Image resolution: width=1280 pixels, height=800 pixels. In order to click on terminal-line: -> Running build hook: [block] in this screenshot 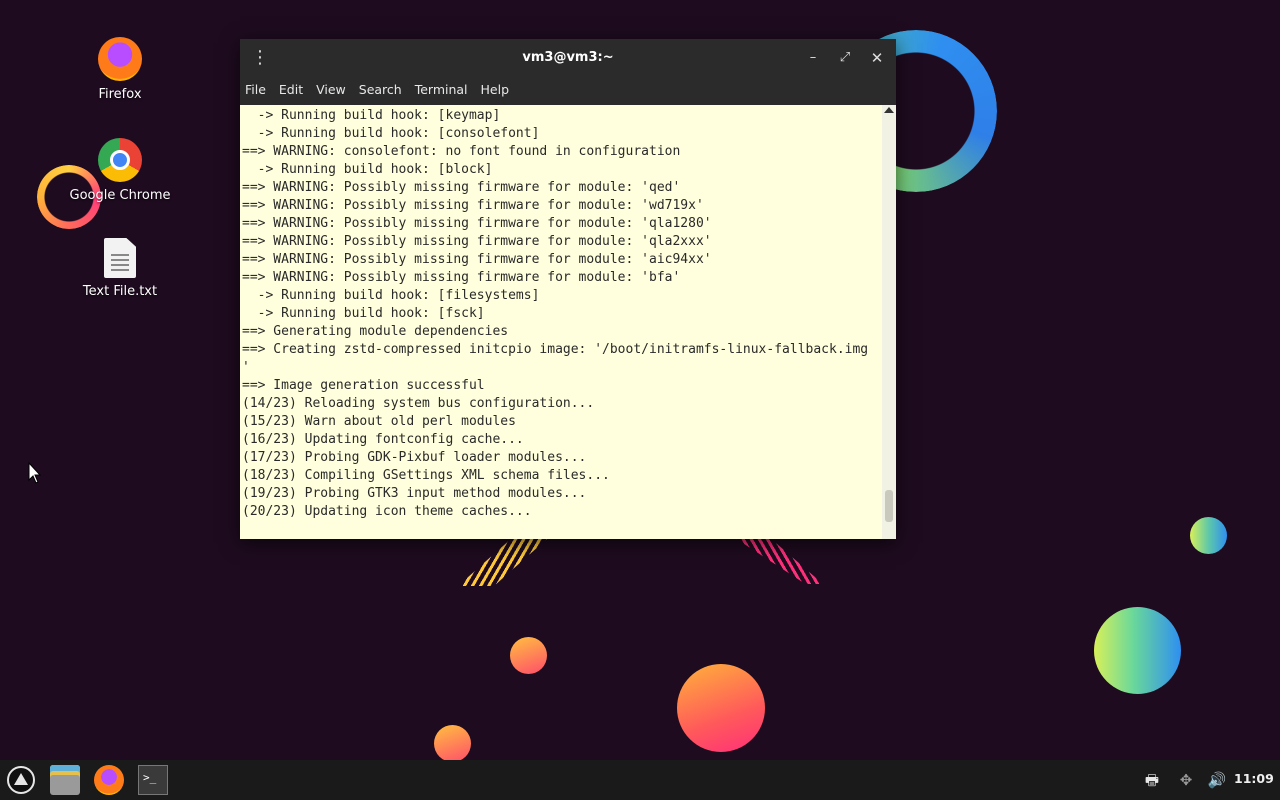, I will do `click(367, 169)`.